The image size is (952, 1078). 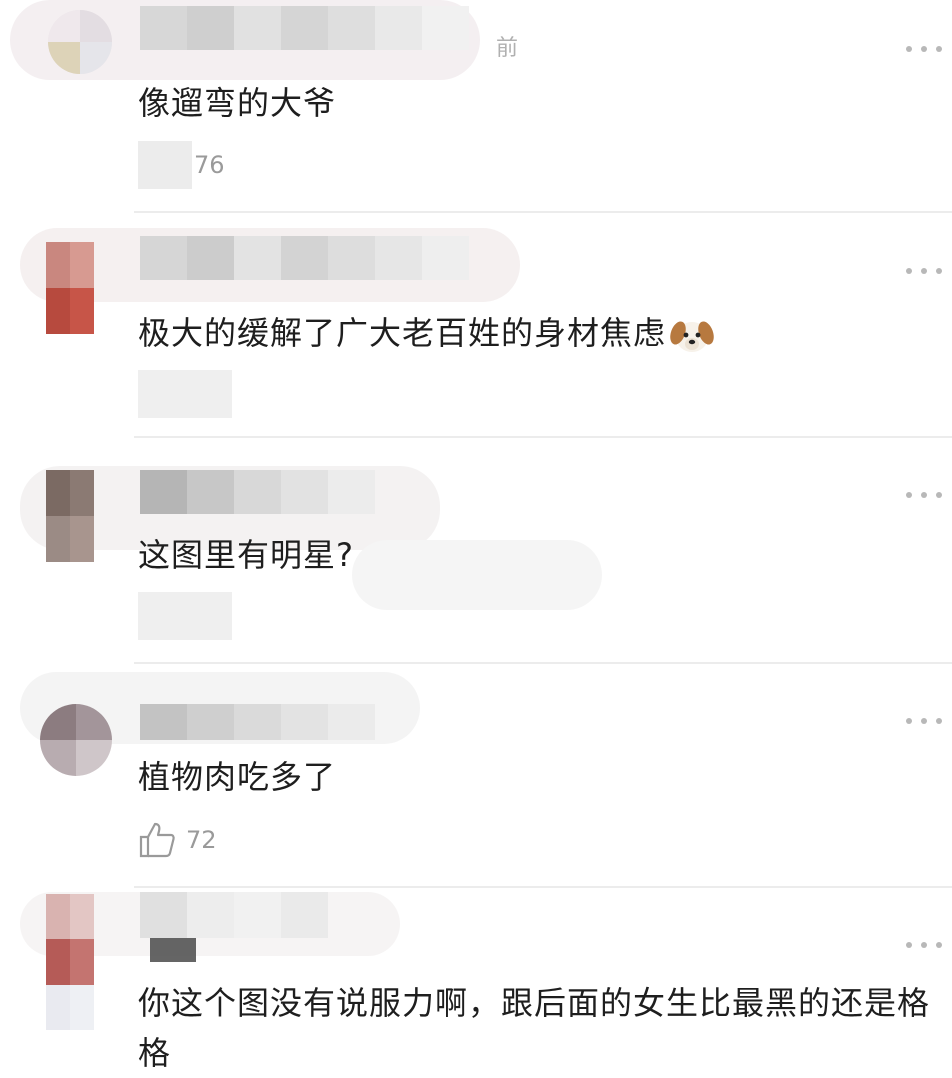 I want to click on comment-text: 植物肉吃多了, so click(x=237, y=777).